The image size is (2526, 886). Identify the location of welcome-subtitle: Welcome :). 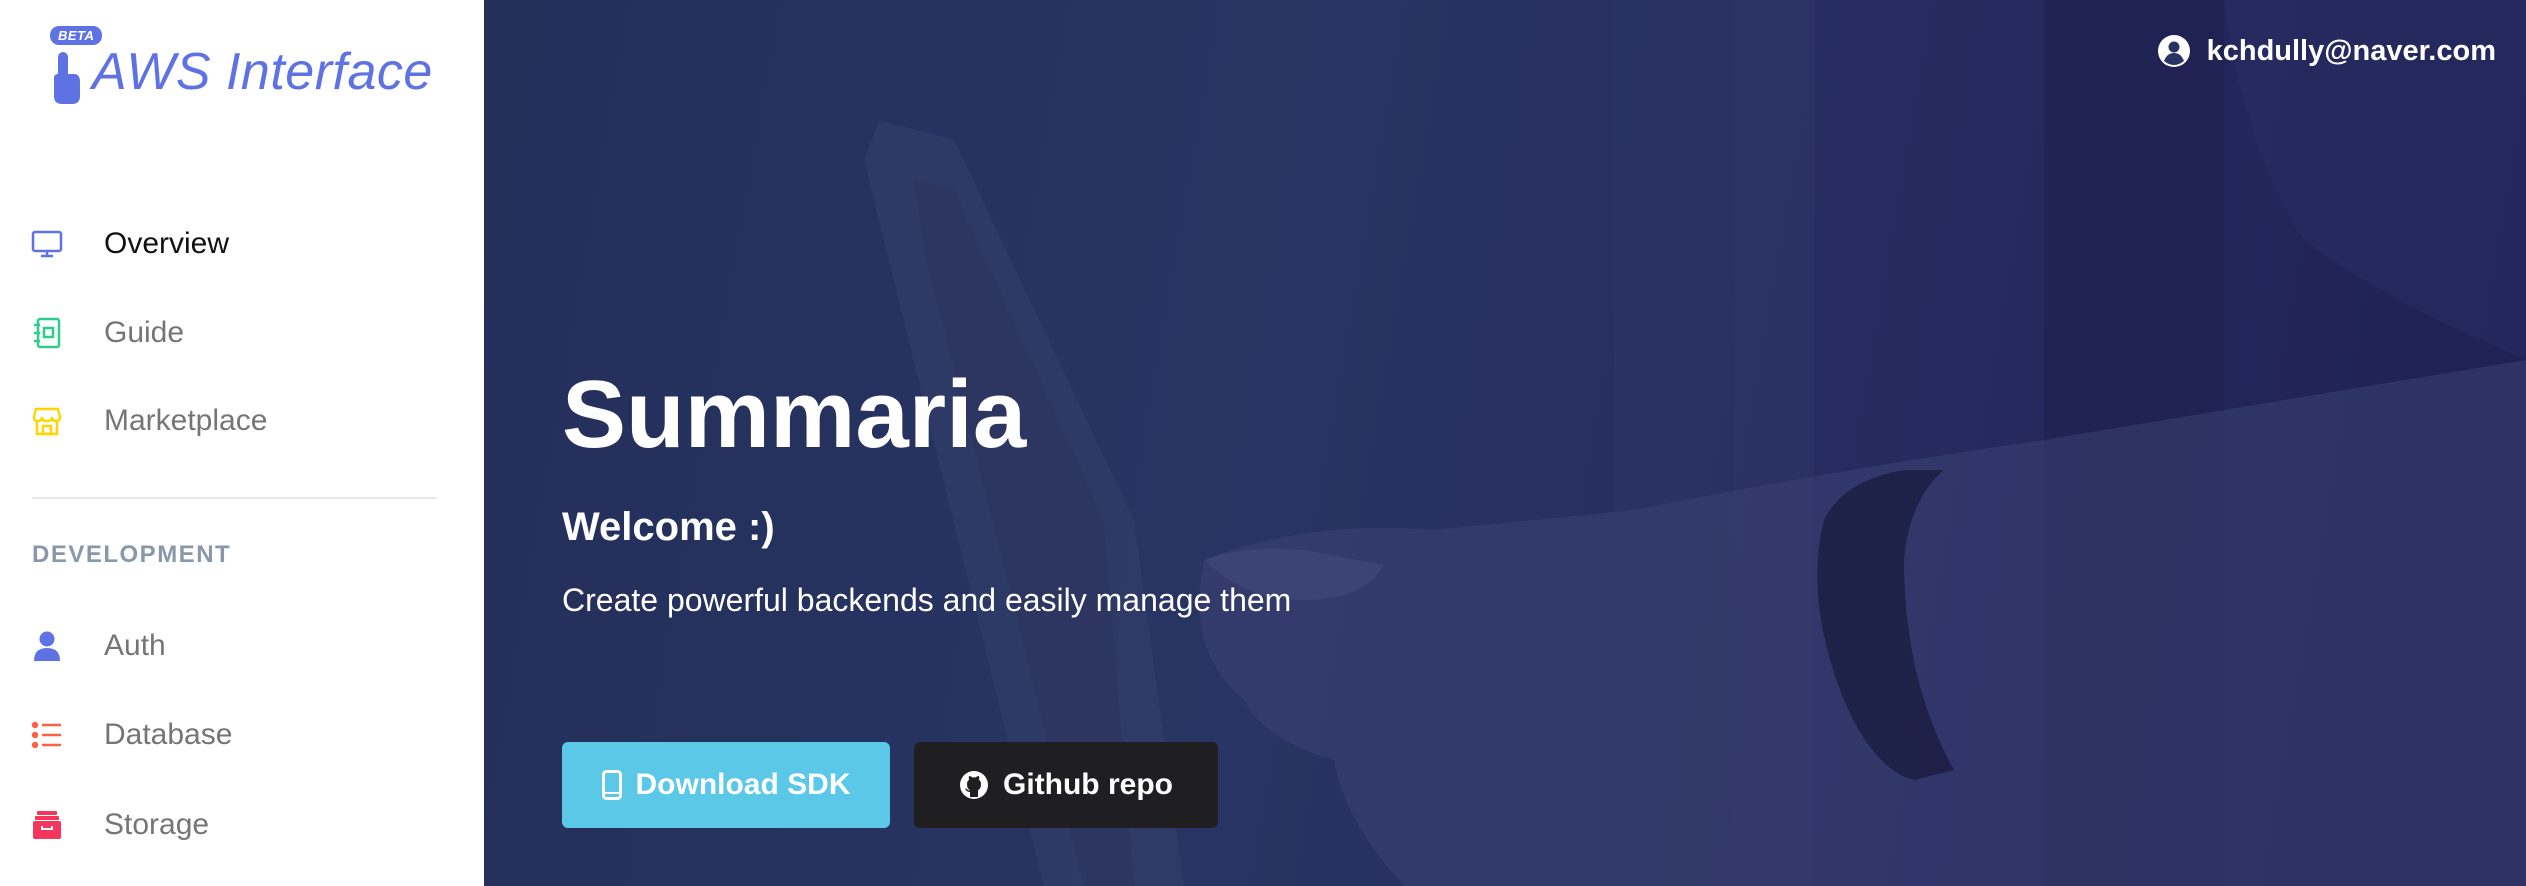
(668, 527).